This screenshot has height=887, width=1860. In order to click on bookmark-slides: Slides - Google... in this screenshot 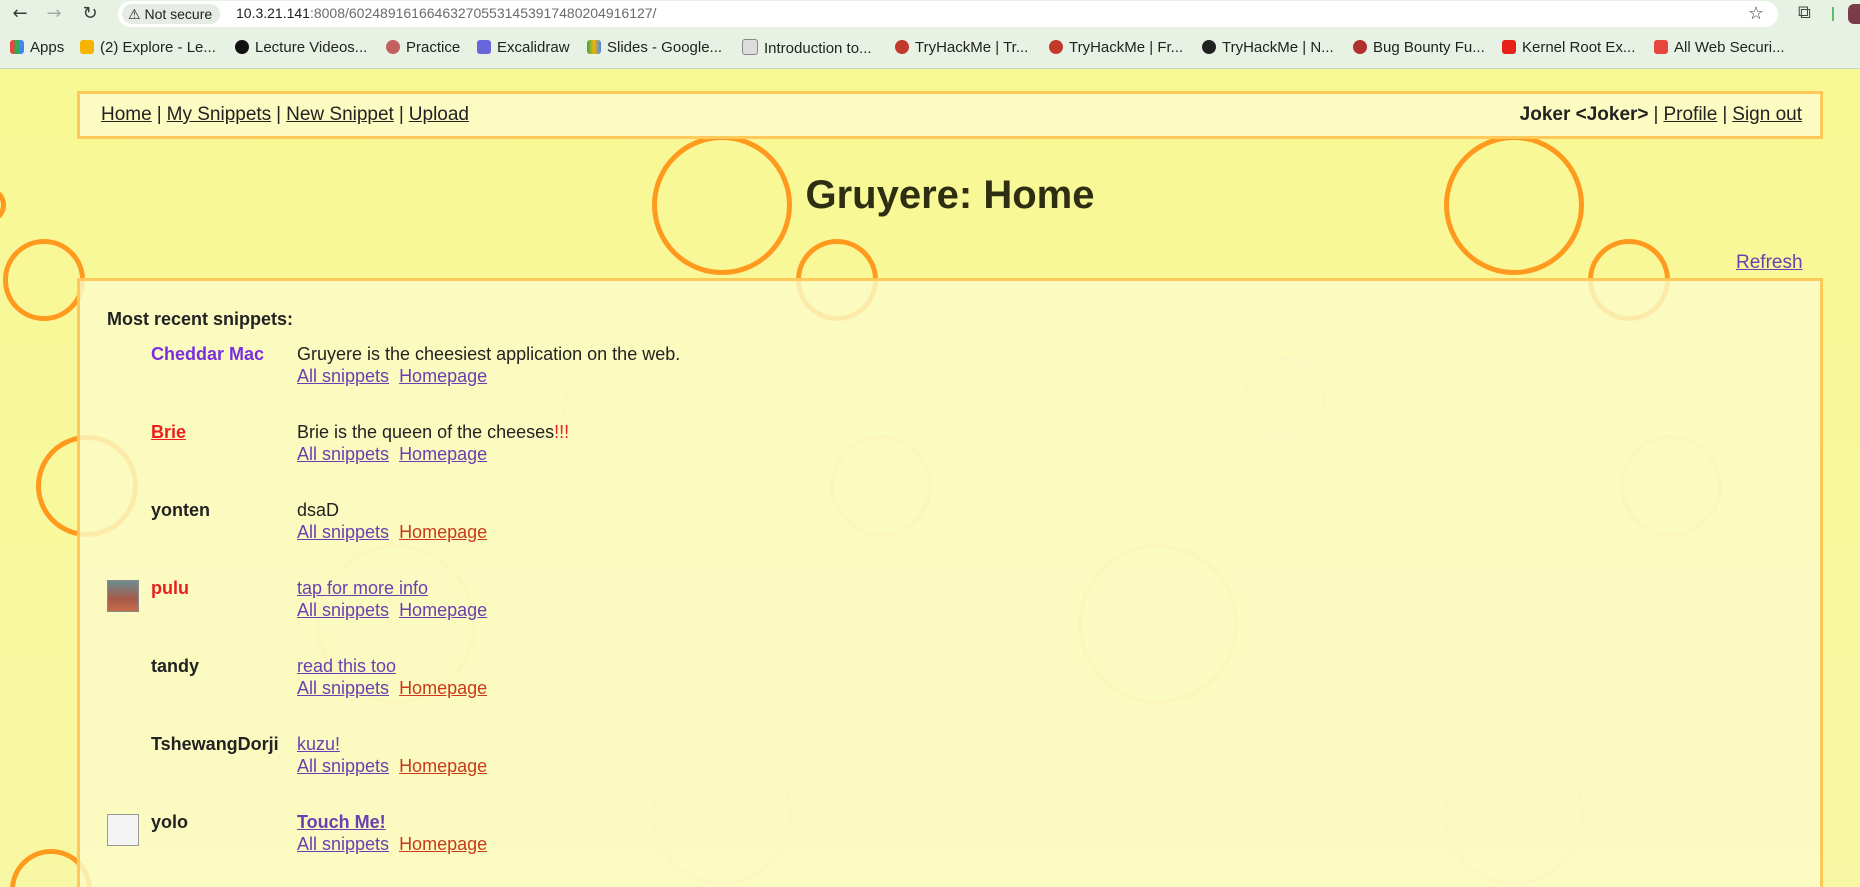, I will do `click(654, 47)`.